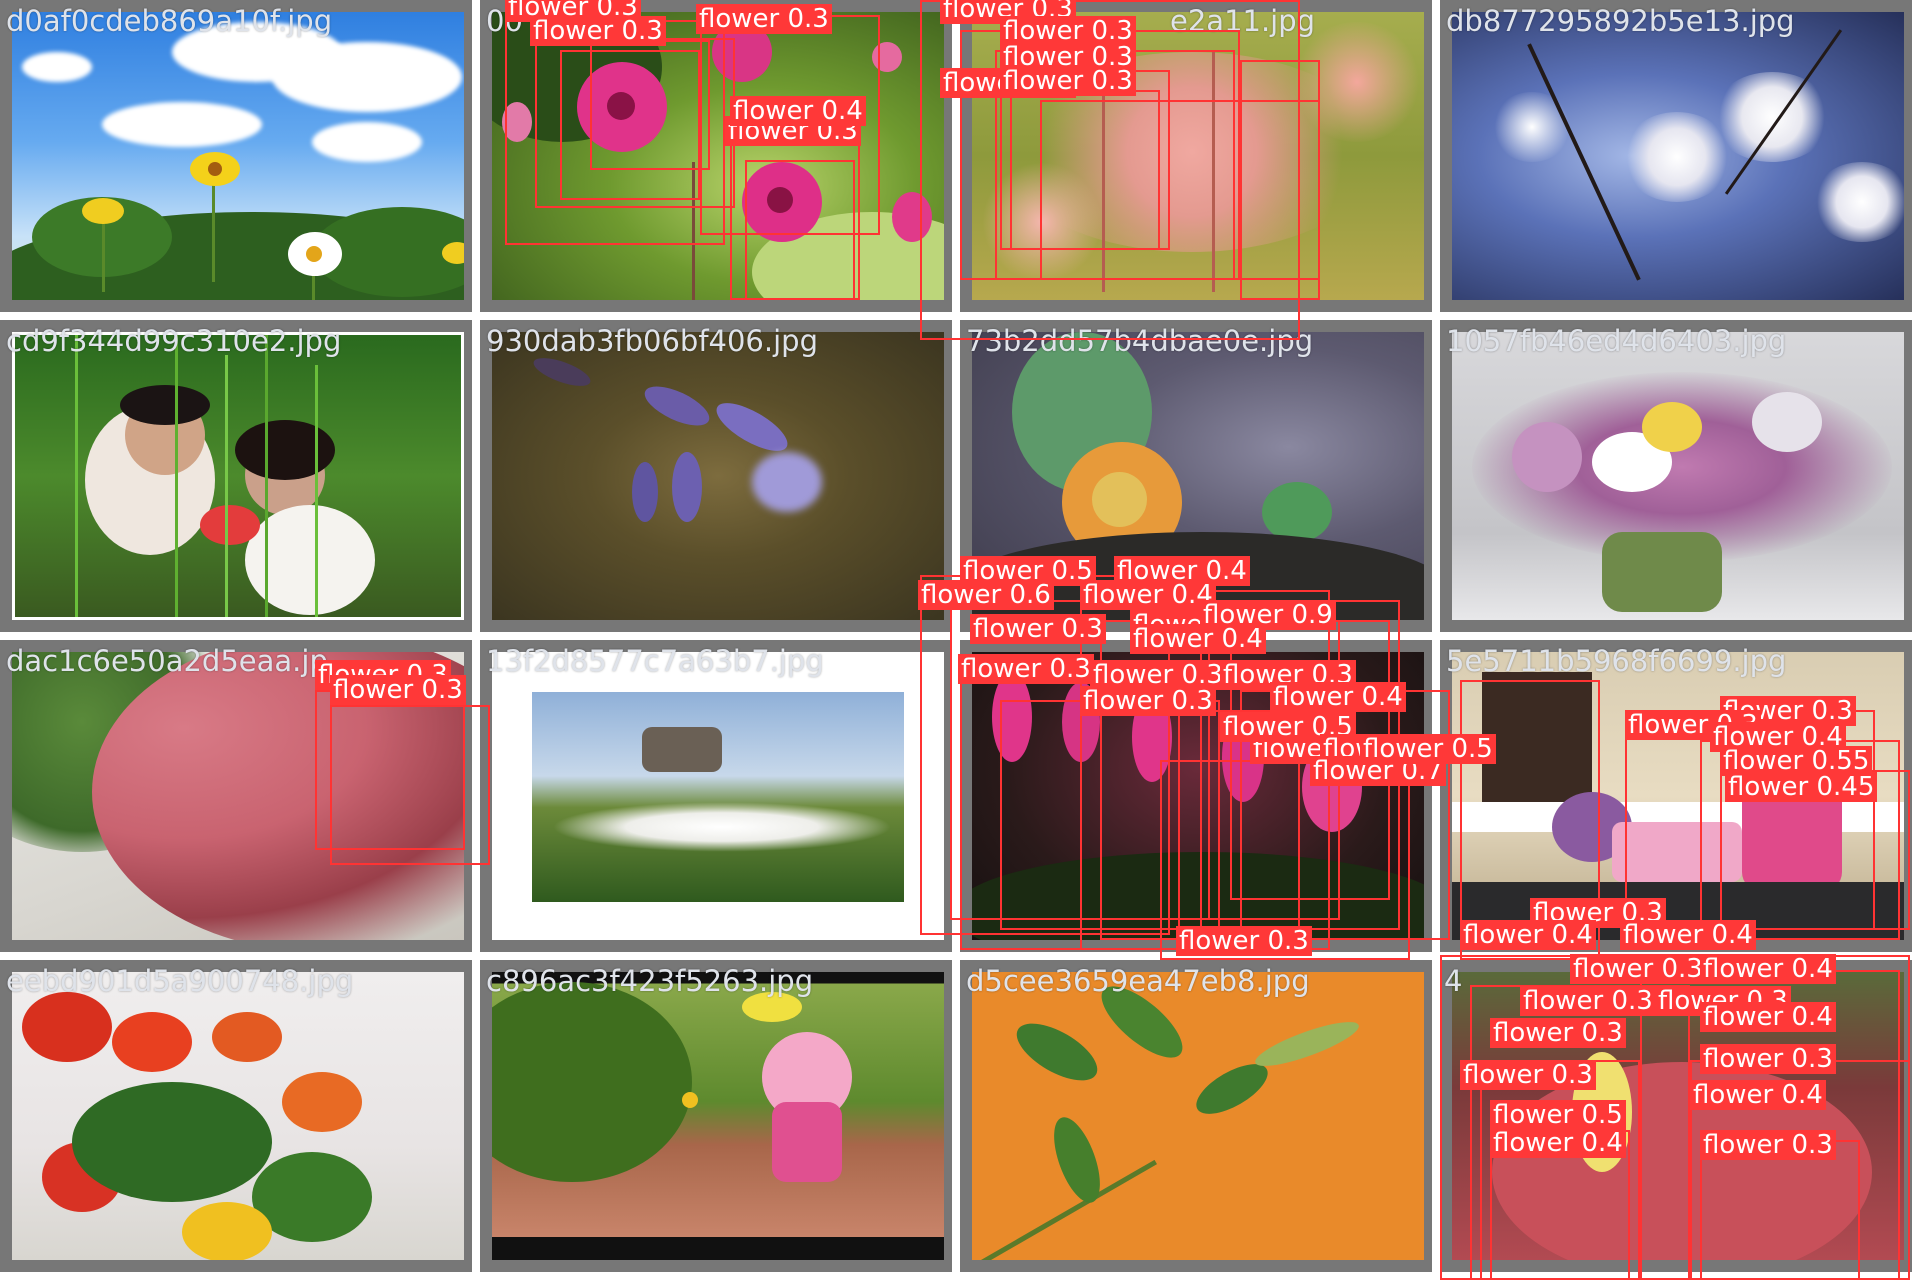  Describe the element at coordinates (718, 796) in the screenshot. I see `photo-cottongrass` at that location.